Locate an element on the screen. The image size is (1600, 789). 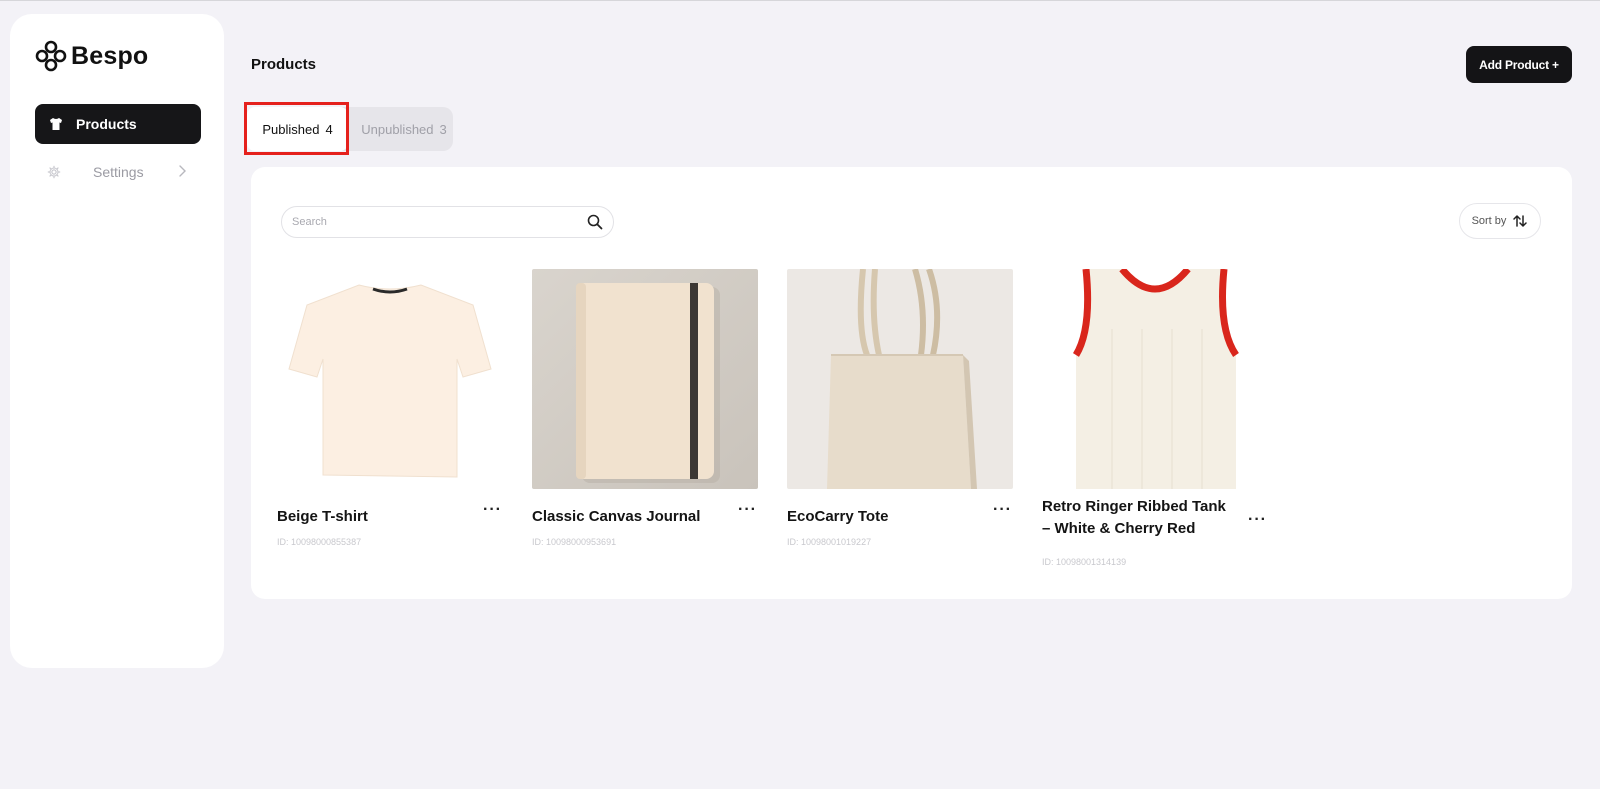
product-image-tank is located at coordinates (1155, 377).